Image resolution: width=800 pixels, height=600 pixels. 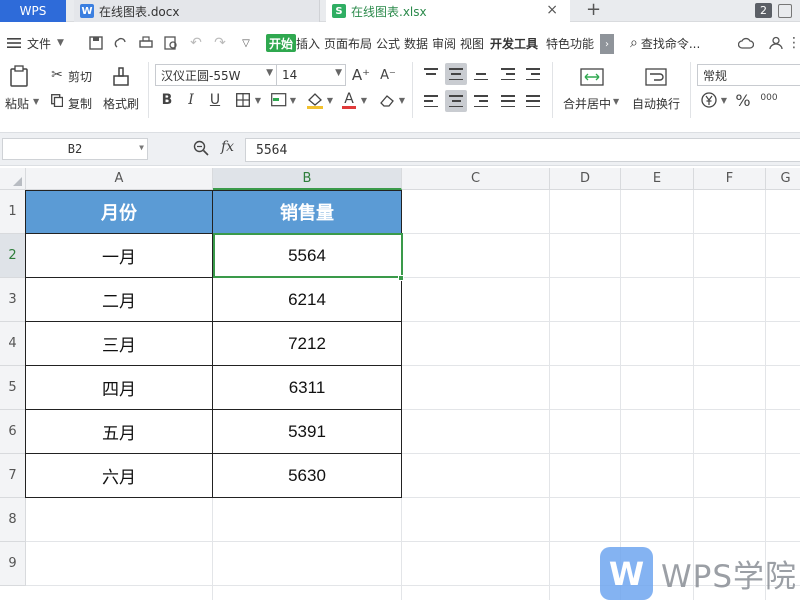 What do you see at coordinates (657, 179) in the screenshot?
I see `column-header-e: E` at bounding box center [657, 179].